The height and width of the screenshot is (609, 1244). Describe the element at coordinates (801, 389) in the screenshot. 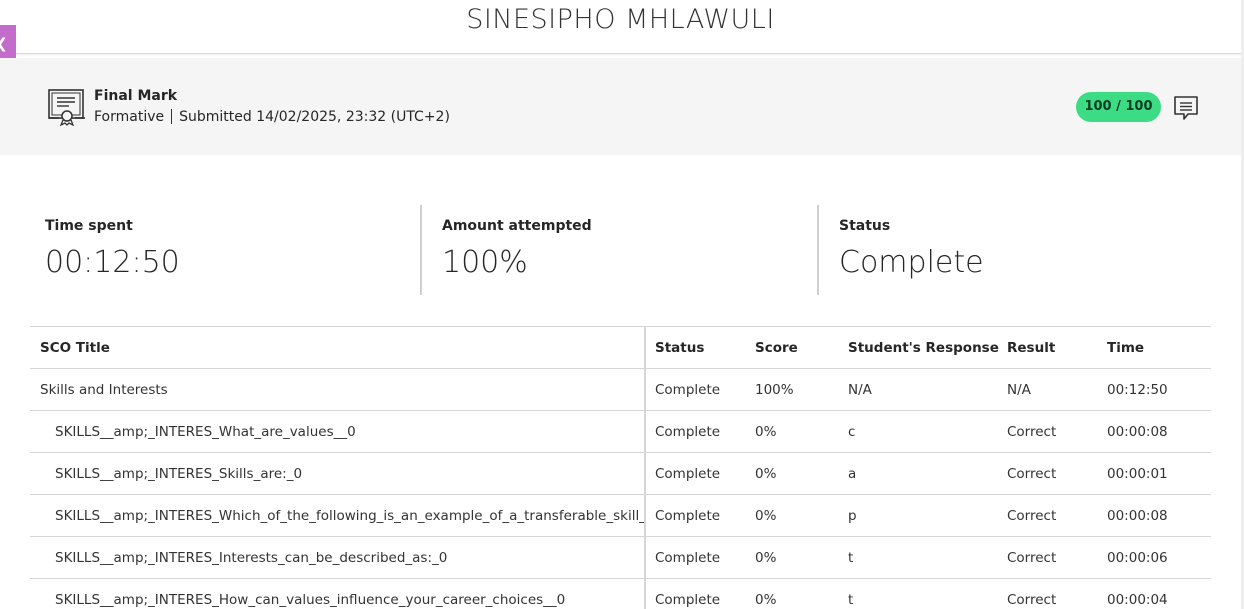

I see `row-score: 100%` at that location.